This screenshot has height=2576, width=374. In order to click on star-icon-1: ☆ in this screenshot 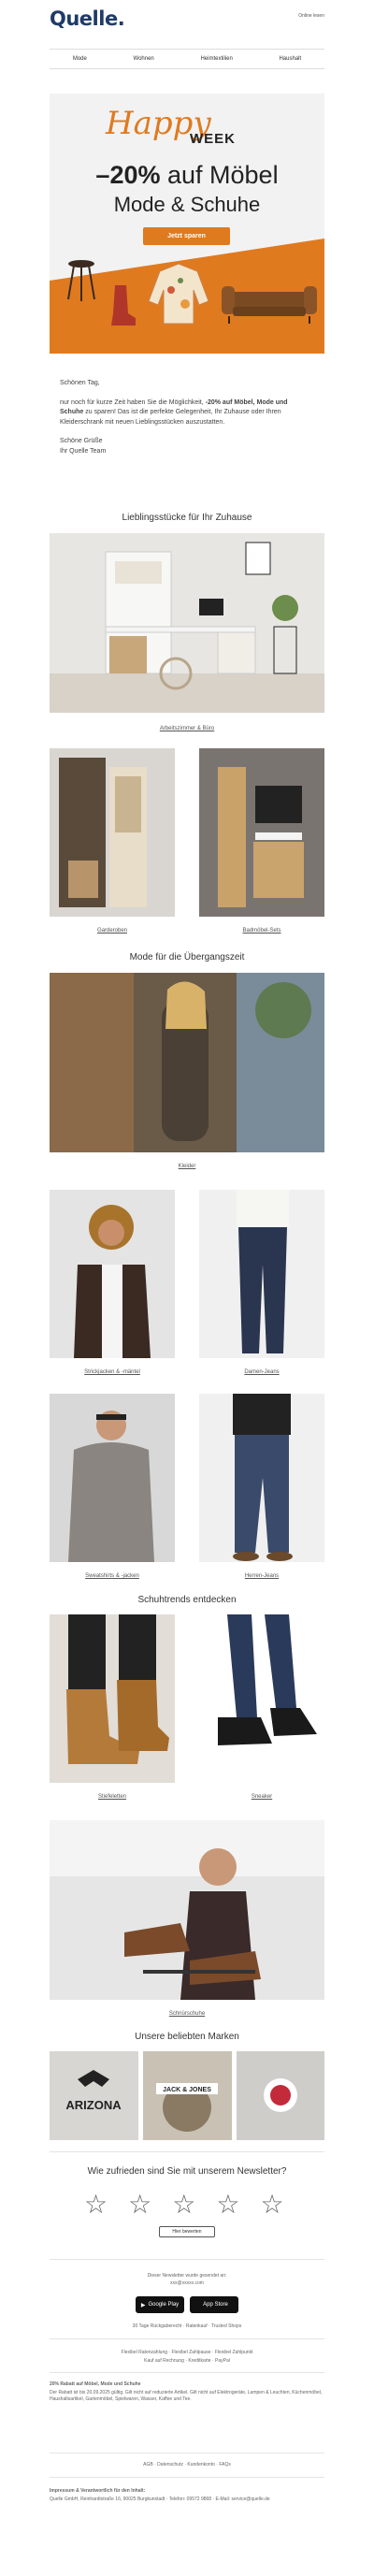, I will do `click(96, 2204)`.